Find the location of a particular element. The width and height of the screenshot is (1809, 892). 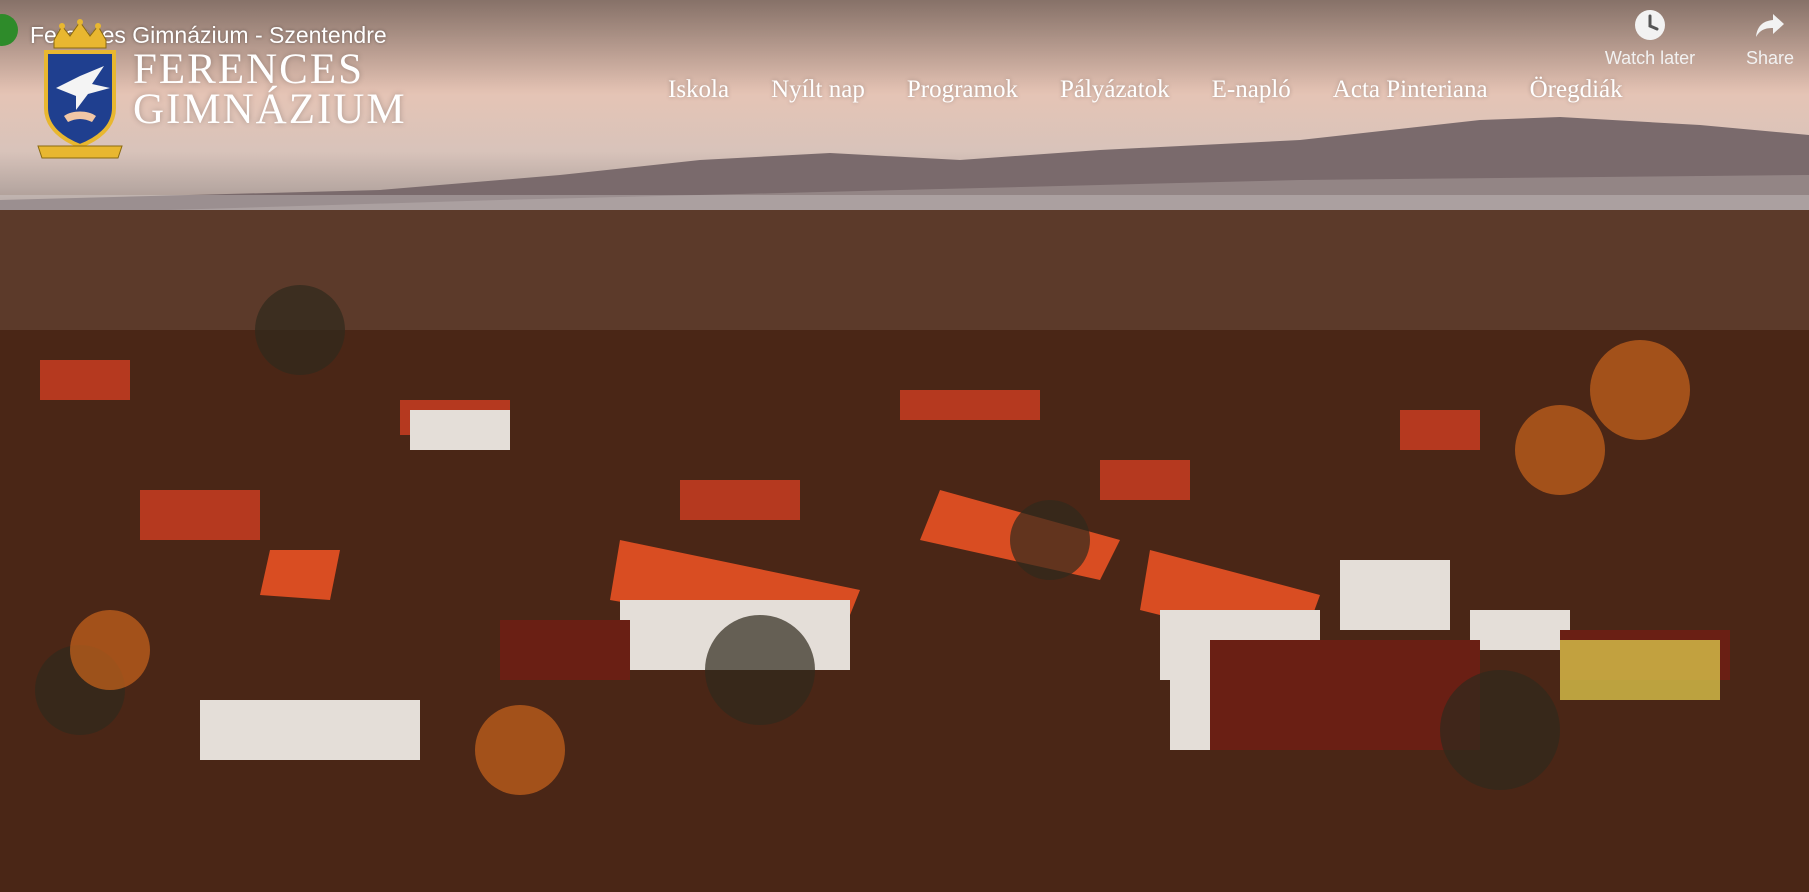

nav-nyilt-nap: Nyílt nap is located at coordinates (818, 90).